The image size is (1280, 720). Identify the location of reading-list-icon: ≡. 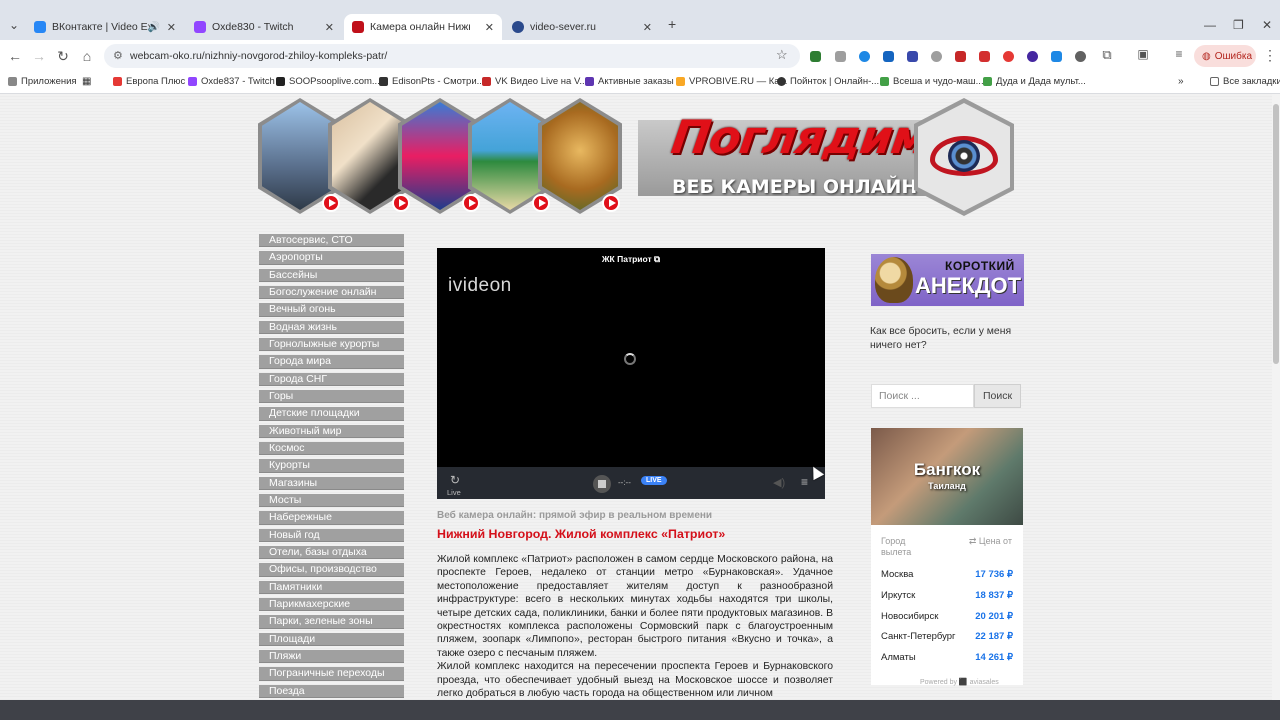
(1179, 54).